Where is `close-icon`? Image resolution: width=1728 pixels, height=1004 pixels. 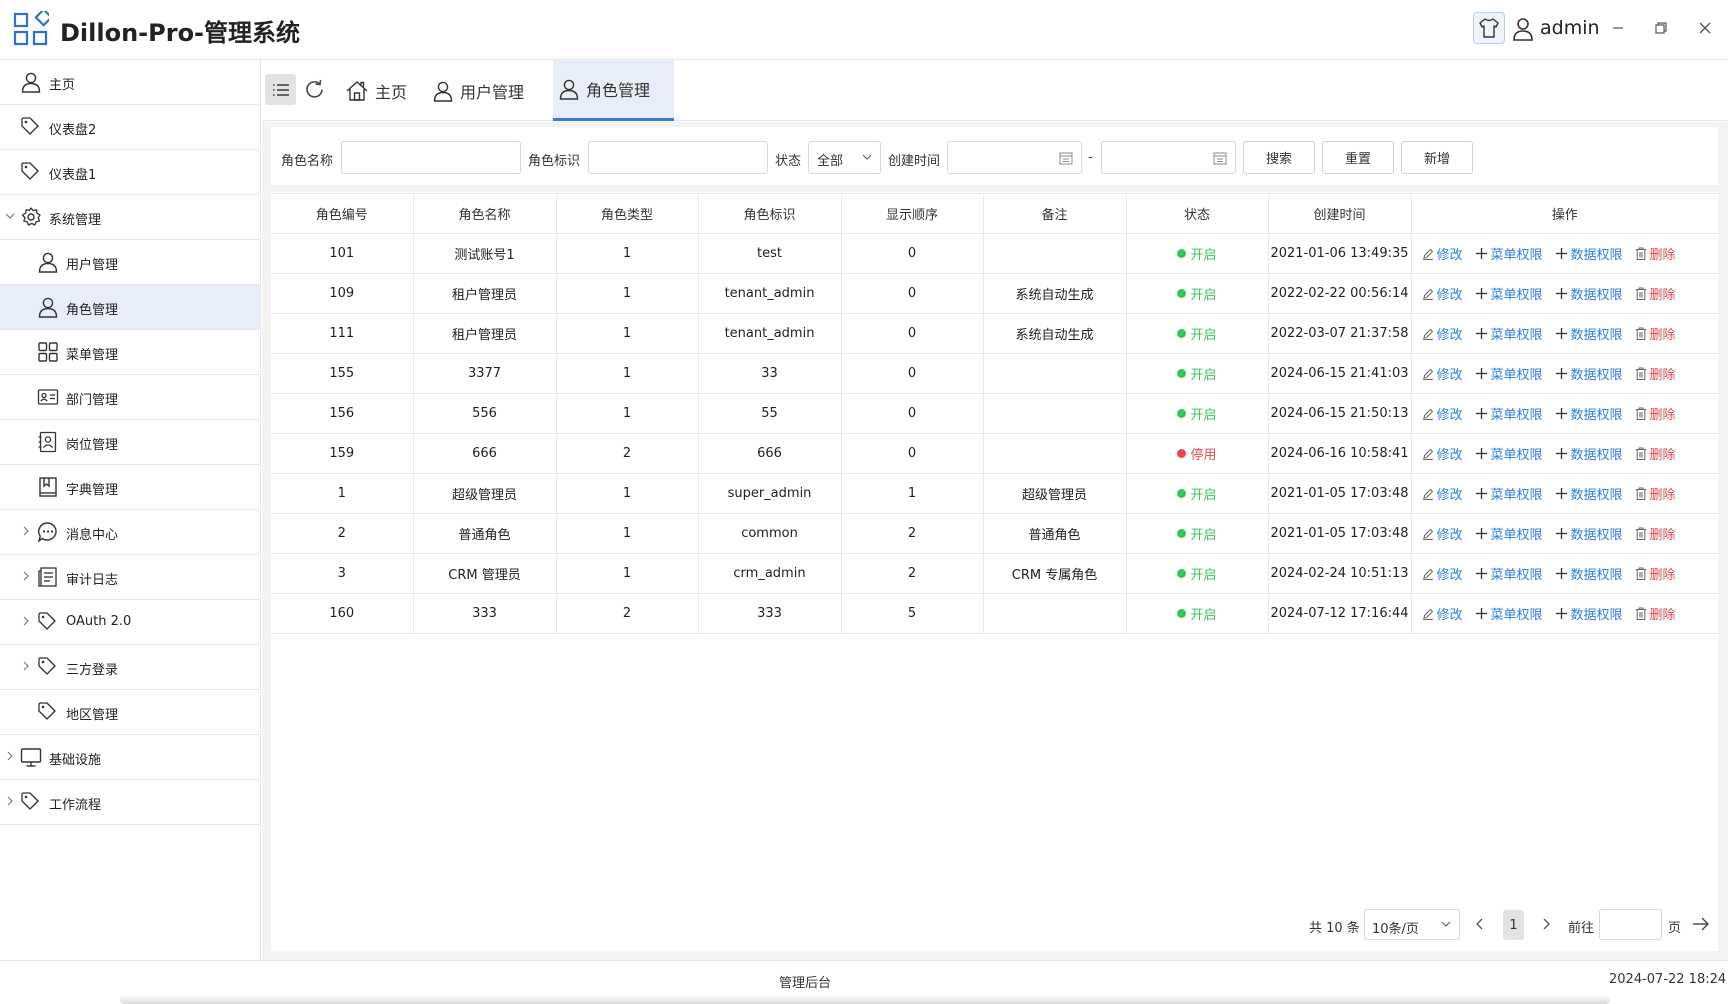
close-icon is located at coordinates (1705, 28).